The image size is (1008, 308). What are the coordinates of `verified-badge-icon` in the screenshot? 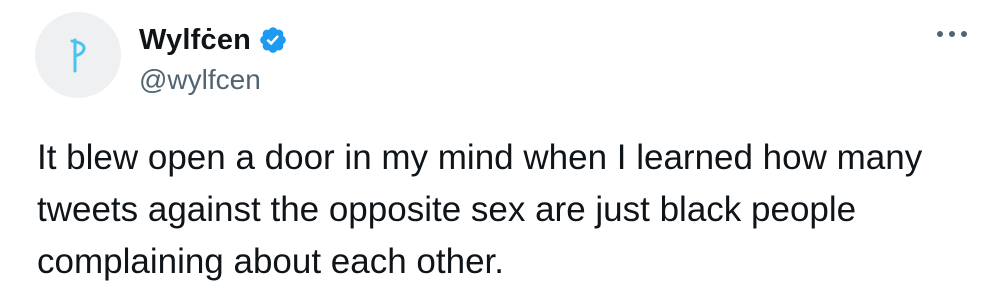 It's located at (273, 40).